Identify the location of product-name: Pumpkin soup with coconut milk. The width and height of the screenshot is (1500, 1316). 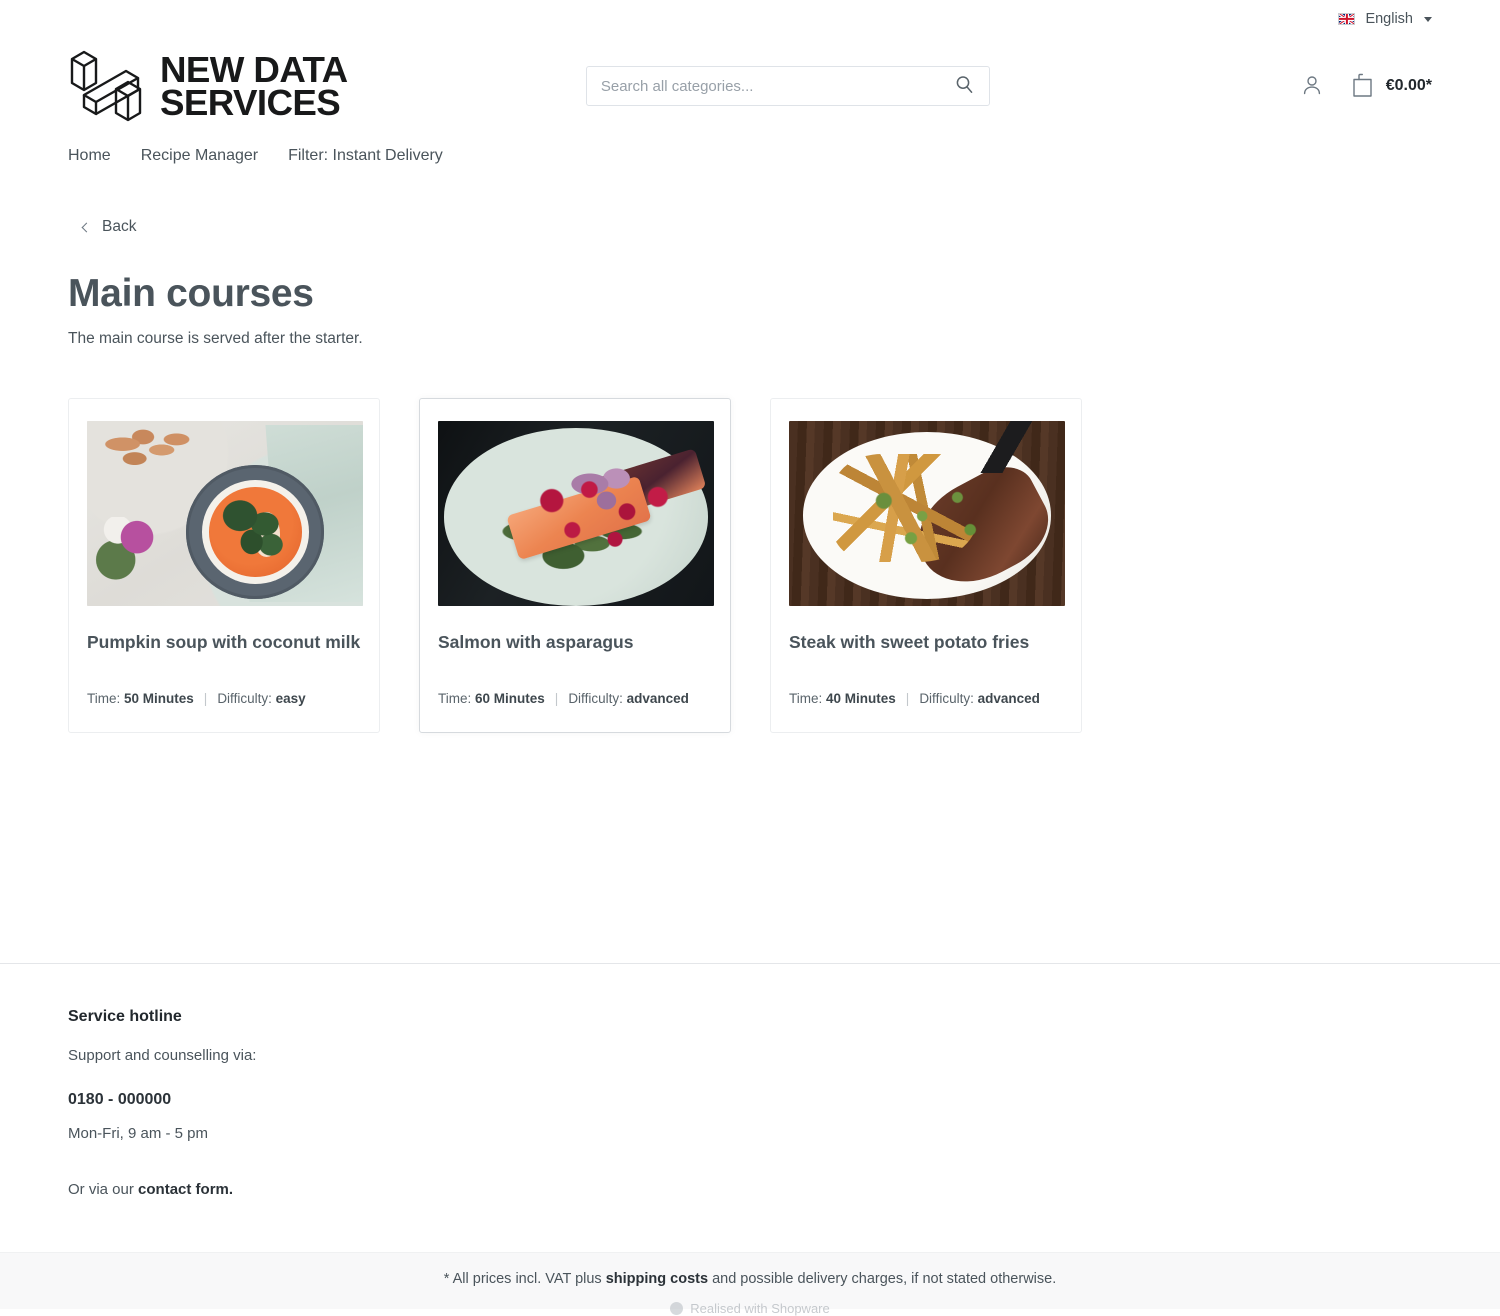
(224, 654).